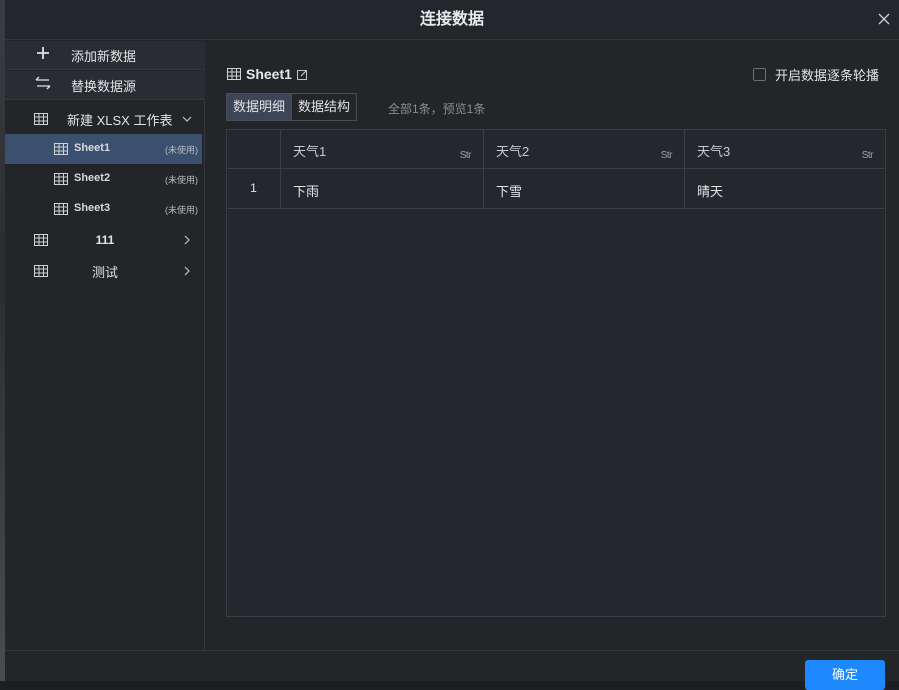 This screenshot has width=899, height=690. I want to click on add-data-button: 添加新数据, so click(105, 55).